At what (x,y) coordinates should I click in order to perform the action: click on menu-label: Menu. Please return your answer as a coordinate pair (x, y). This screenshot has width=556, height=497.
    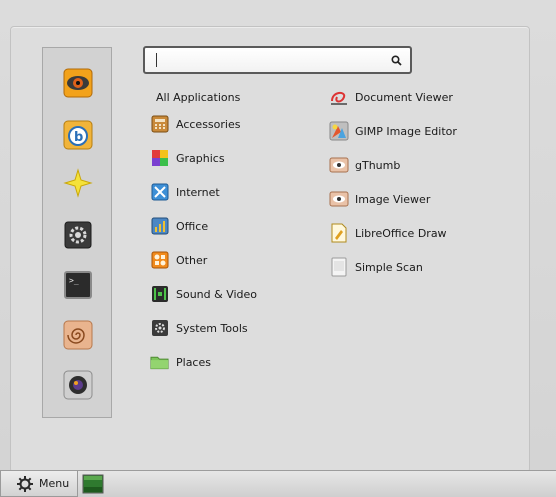
    Looking at the image, I should click on (54, 483).